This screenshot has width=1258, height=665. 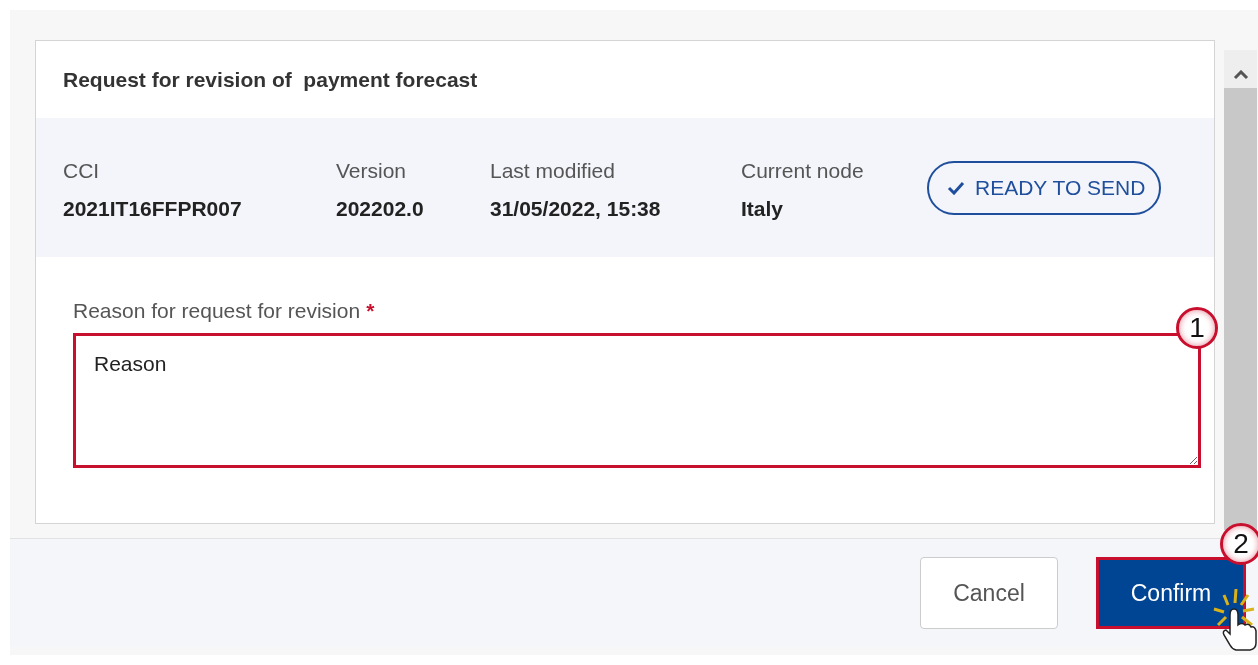 I want to click on meta-label: Current node, so click(x=803, y=170).